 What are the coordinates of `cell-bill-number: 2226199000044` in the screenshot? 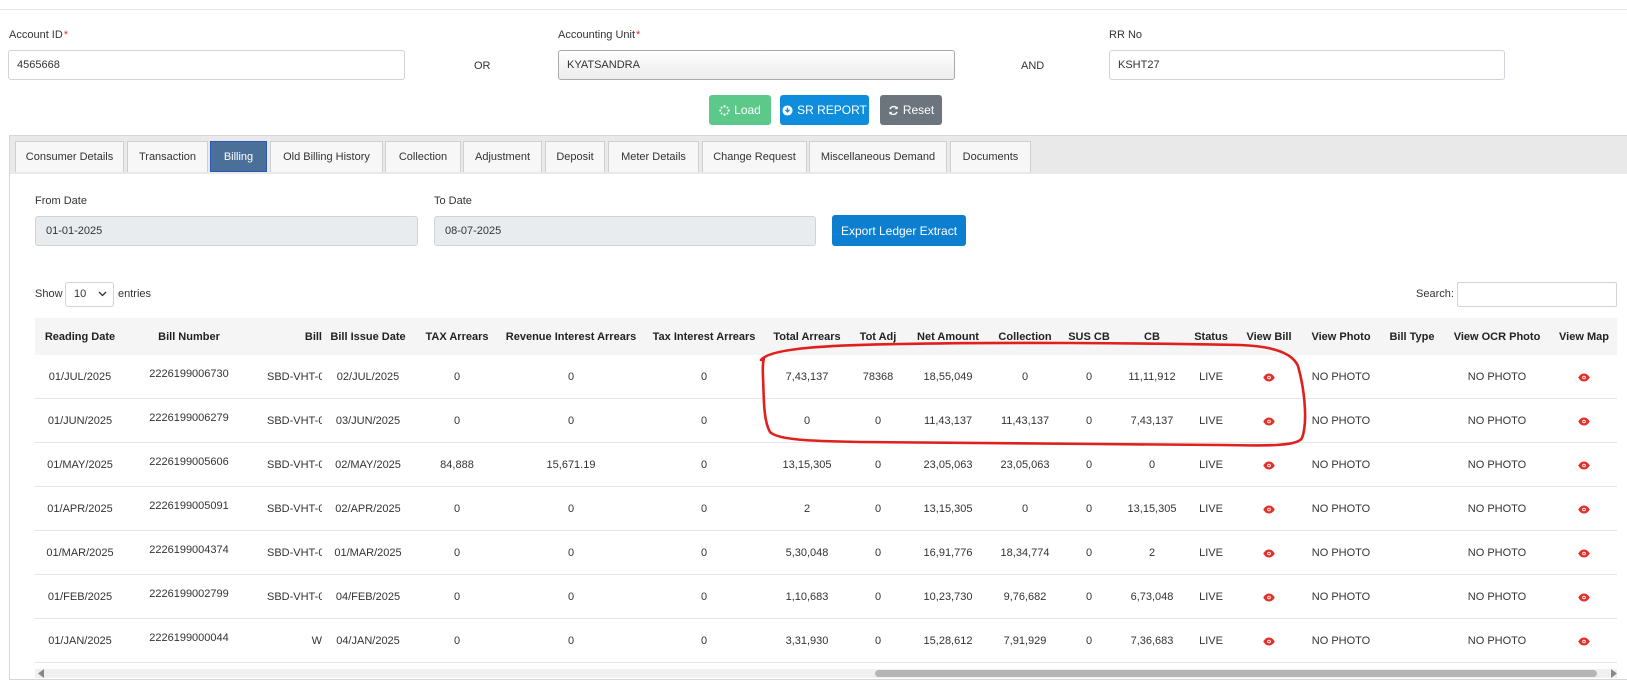 It's located at (189, 638).